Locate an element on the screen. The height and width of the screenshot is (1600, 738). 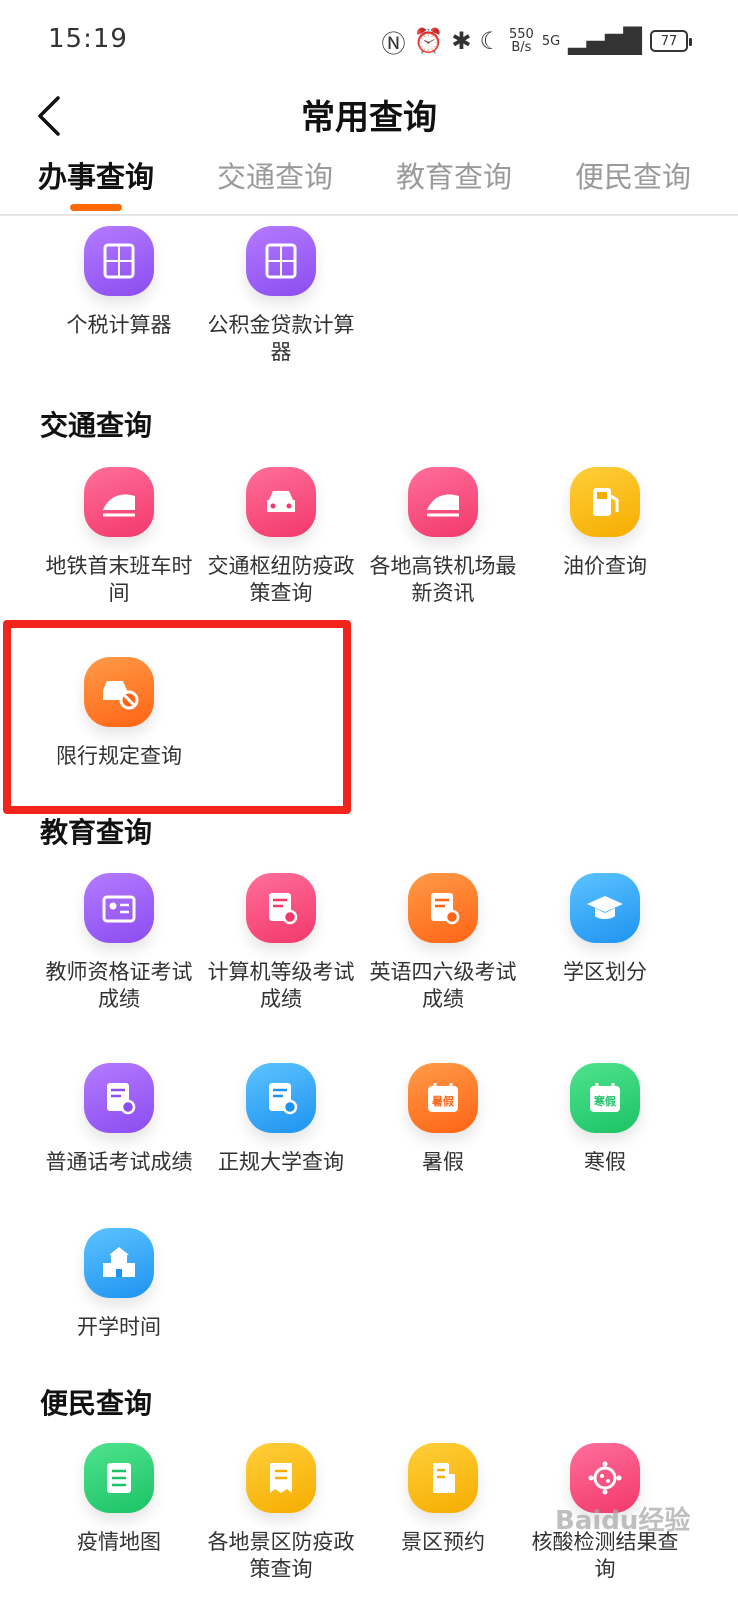
bluetooth-icon: ✱ is located at coordinates (461, 41).